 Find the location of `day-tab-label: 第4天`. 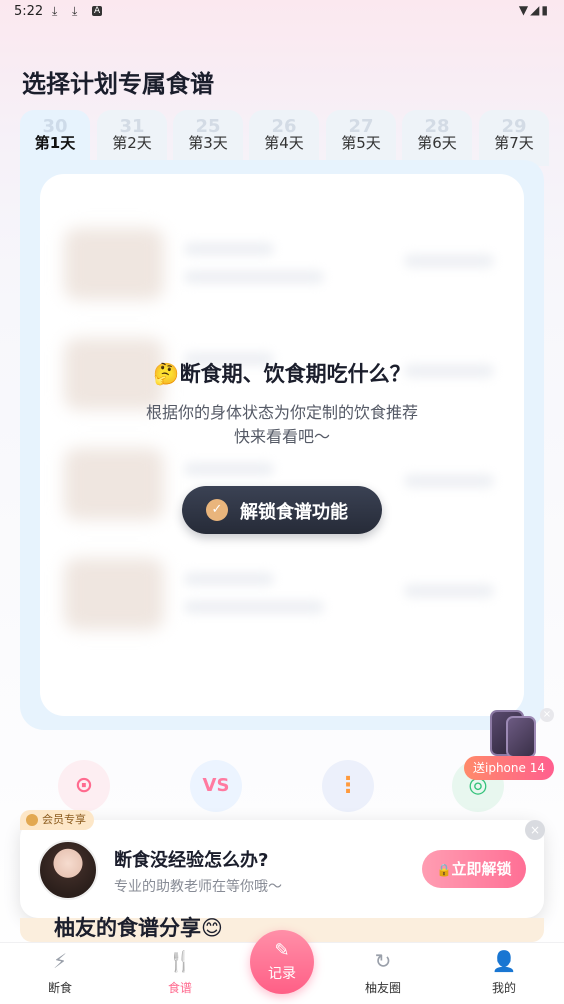

day-tab-label: 第4天 is located at coordinates (284, 143).